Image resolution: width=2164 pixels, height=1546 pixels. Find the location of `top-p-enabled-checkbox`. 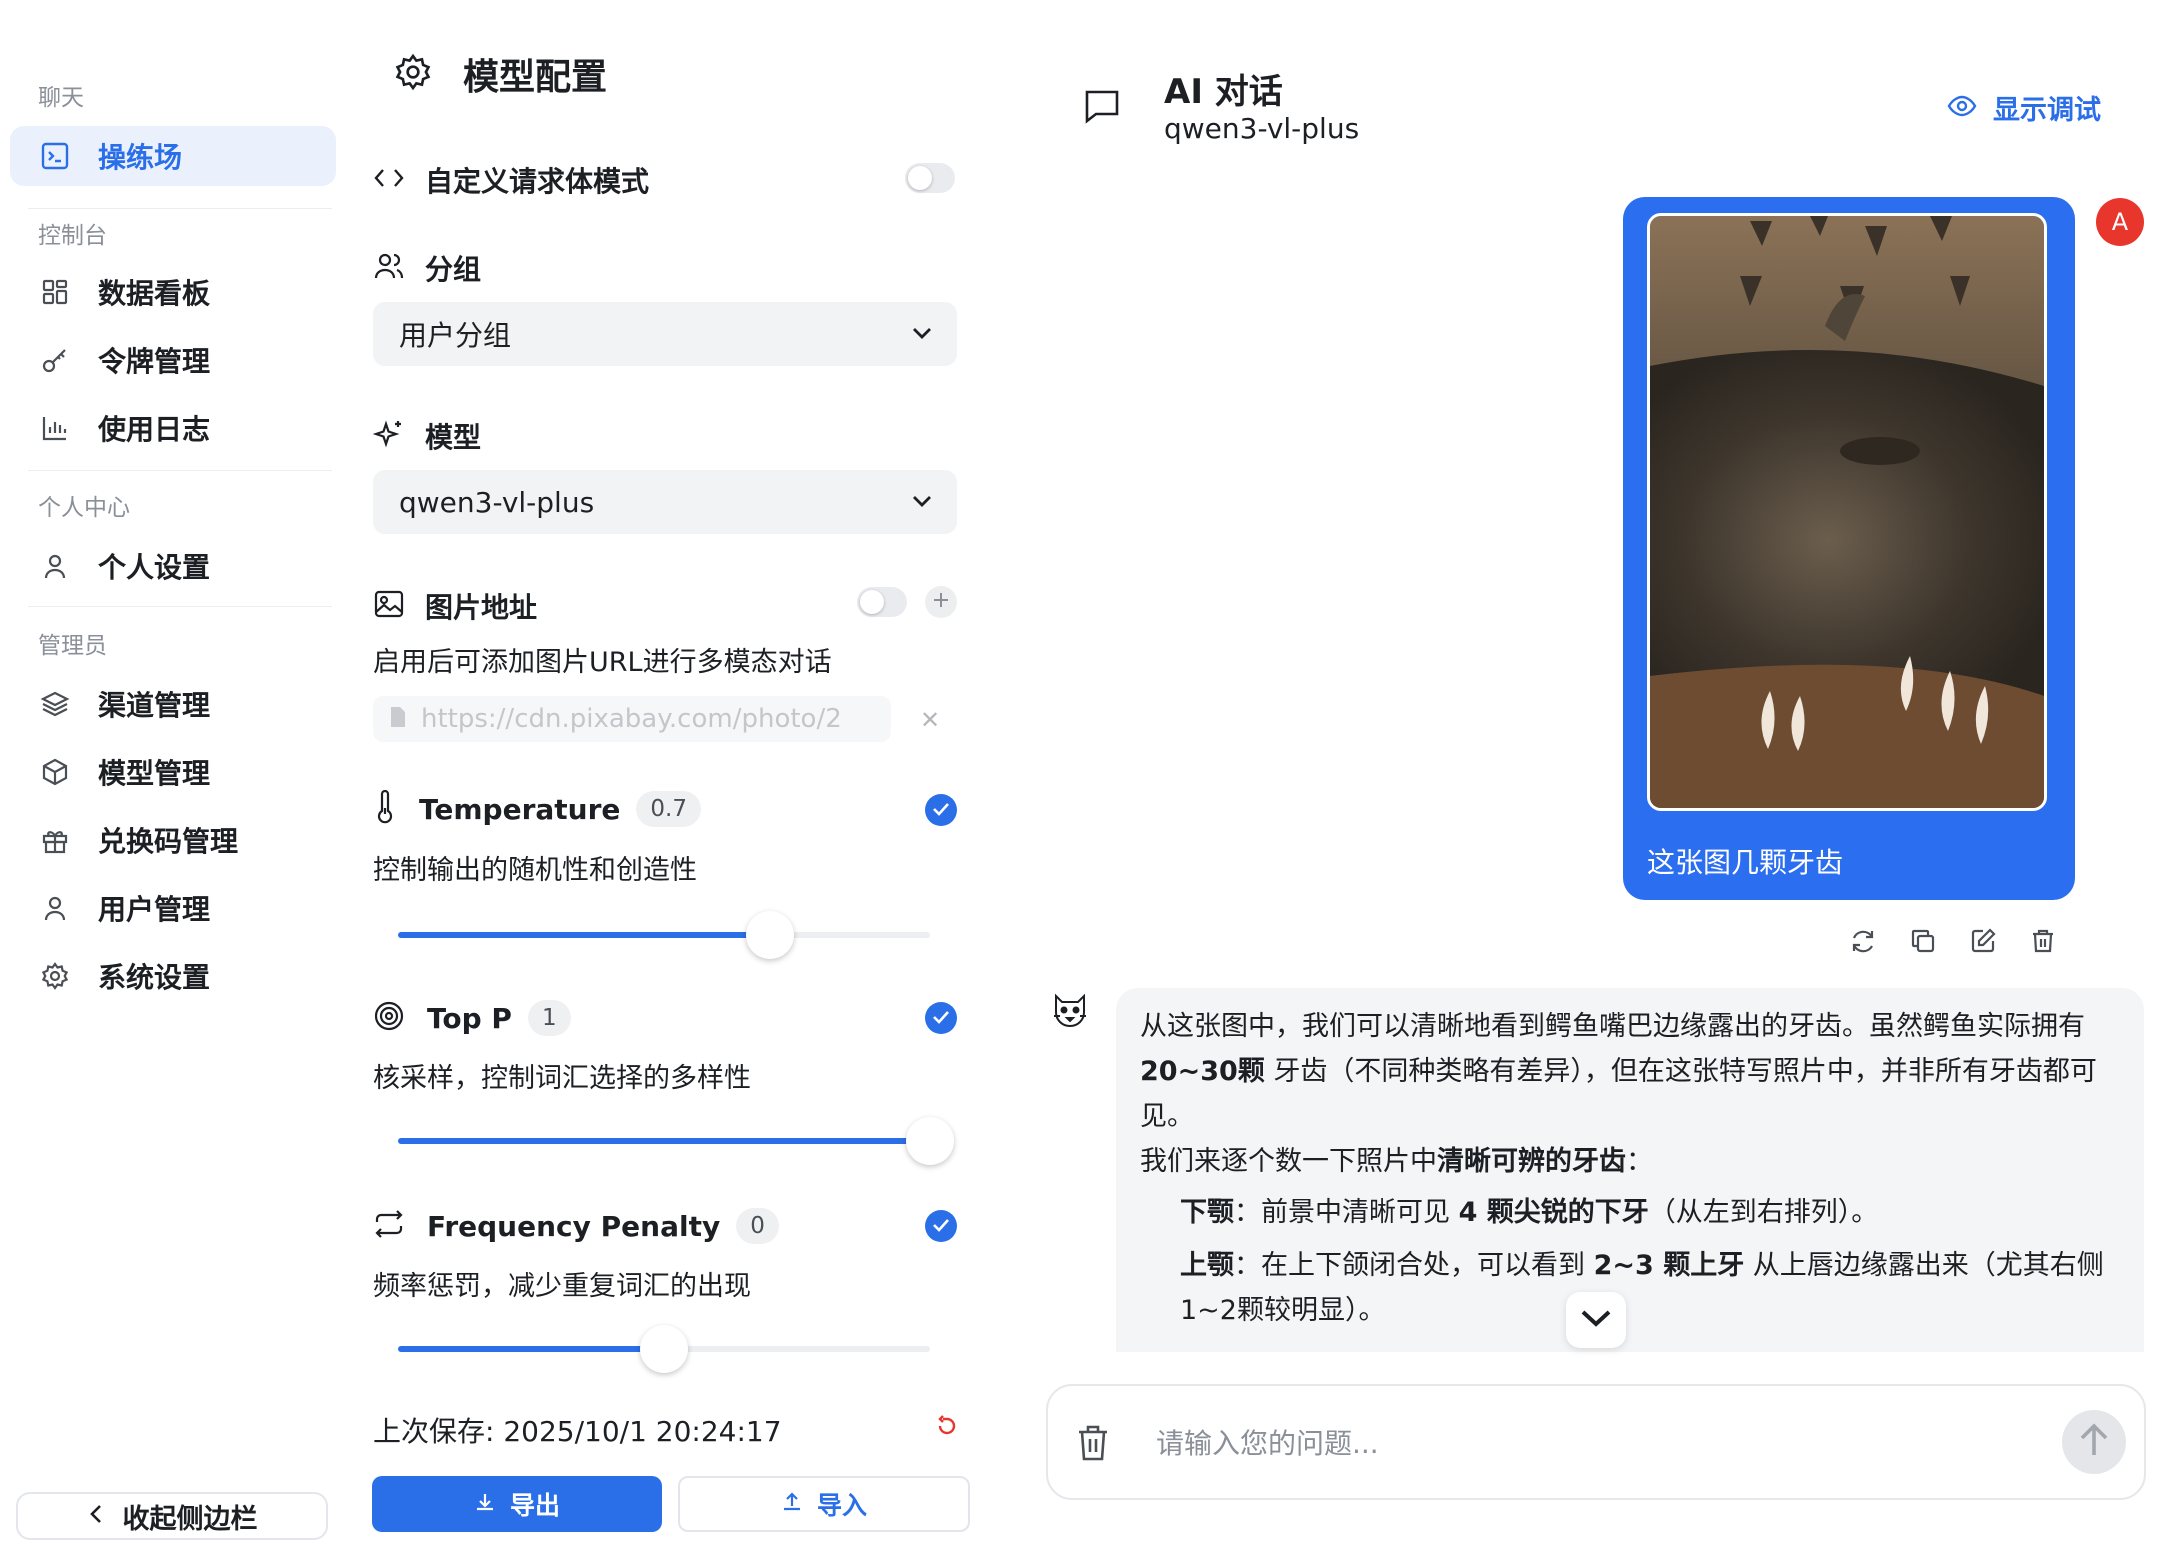

top-p-enabled-checkbox is located at coordinates (941, 1018).